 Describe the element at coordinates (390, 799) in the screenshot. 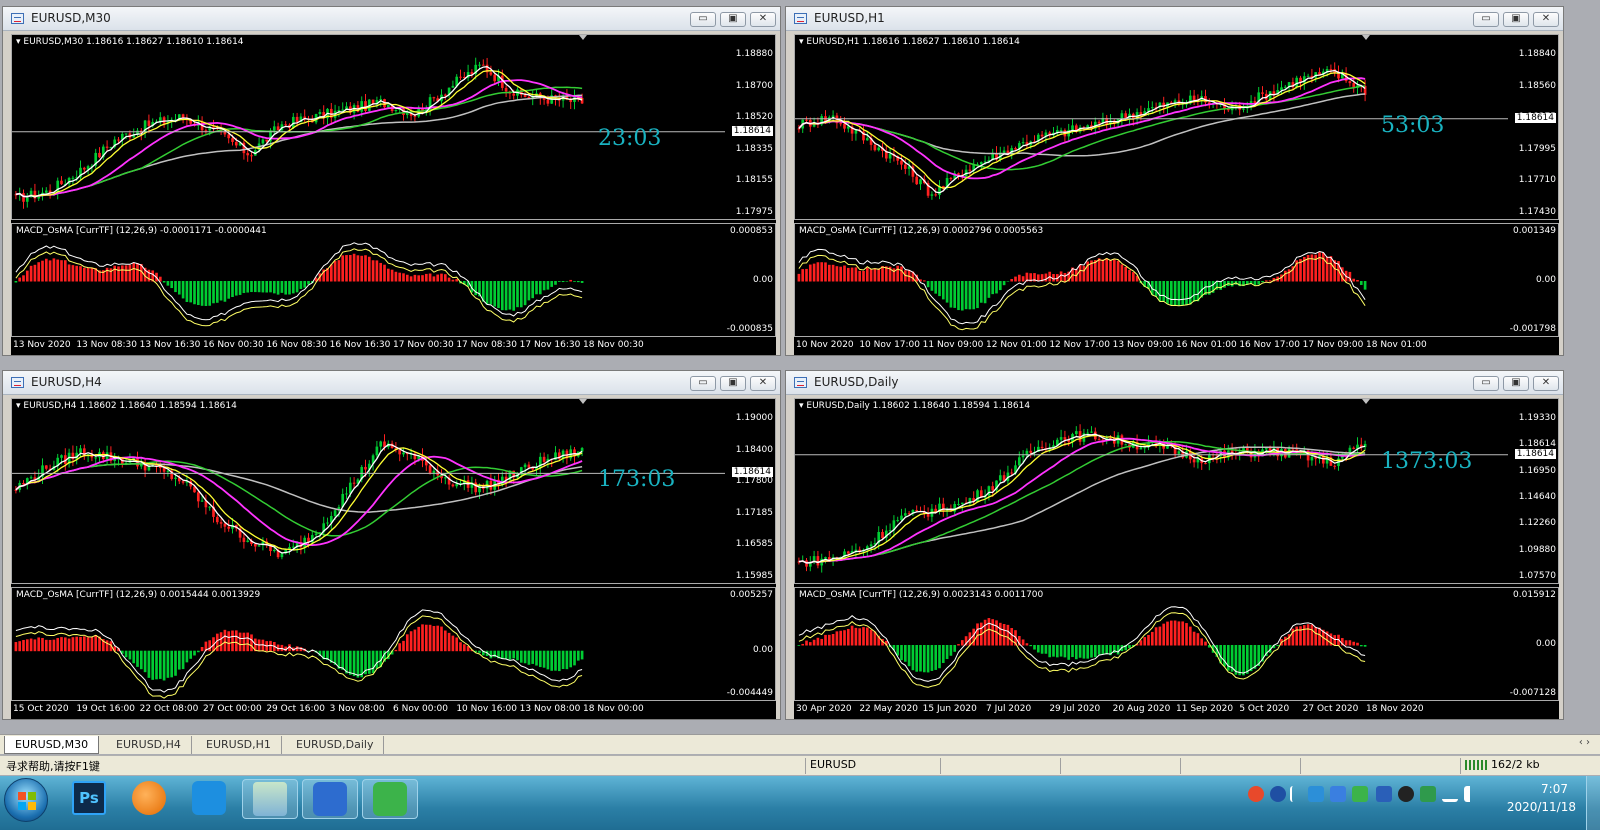

I see `taskbar-wechat` at that location.